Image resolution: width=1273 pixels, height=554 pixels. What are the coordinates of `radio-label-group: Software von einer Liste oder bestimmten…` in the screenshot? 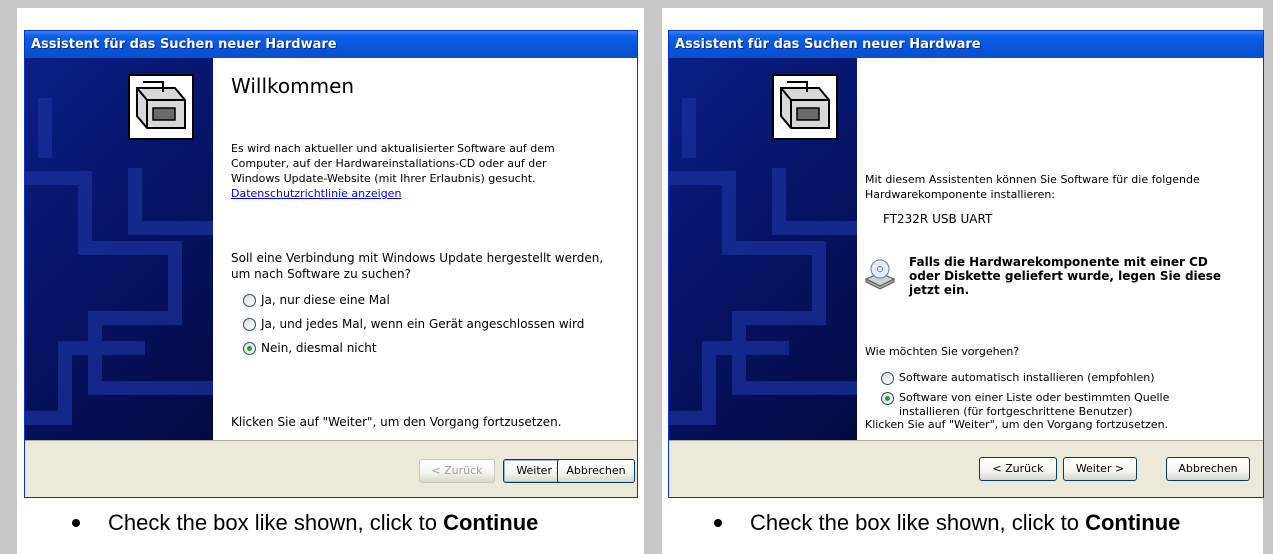 It's located at (1034, 405).